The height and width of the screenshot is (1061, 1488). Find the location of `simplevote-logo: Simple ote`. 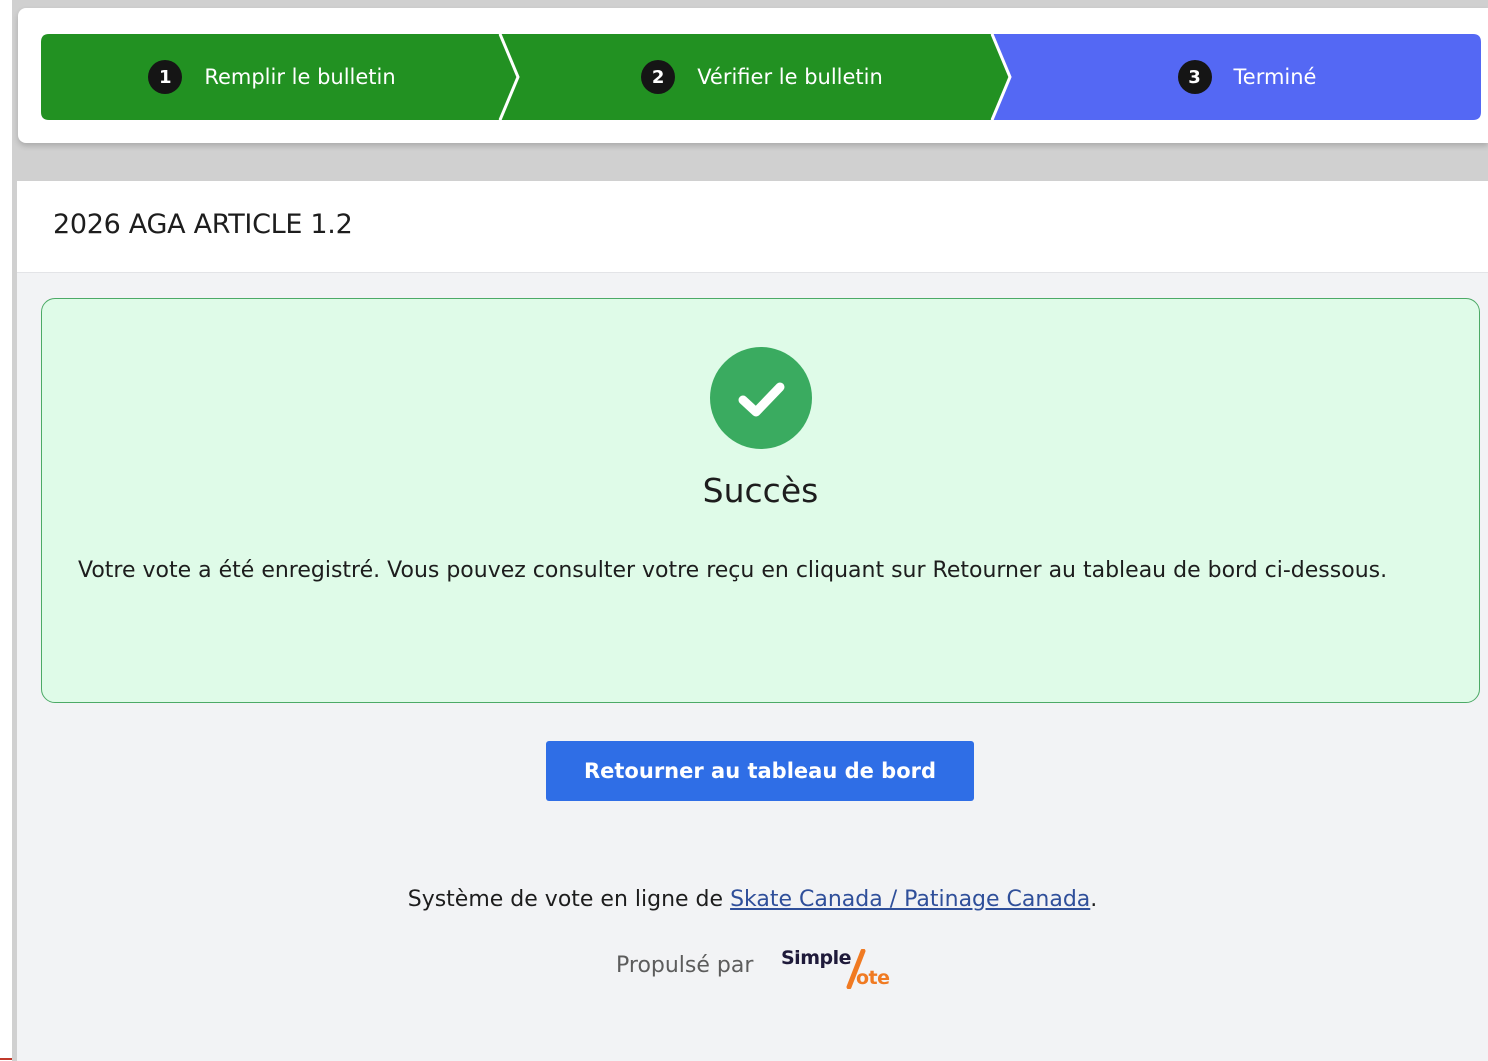

simplevote-logo: Simple ote is located at coordinates (846, 970).